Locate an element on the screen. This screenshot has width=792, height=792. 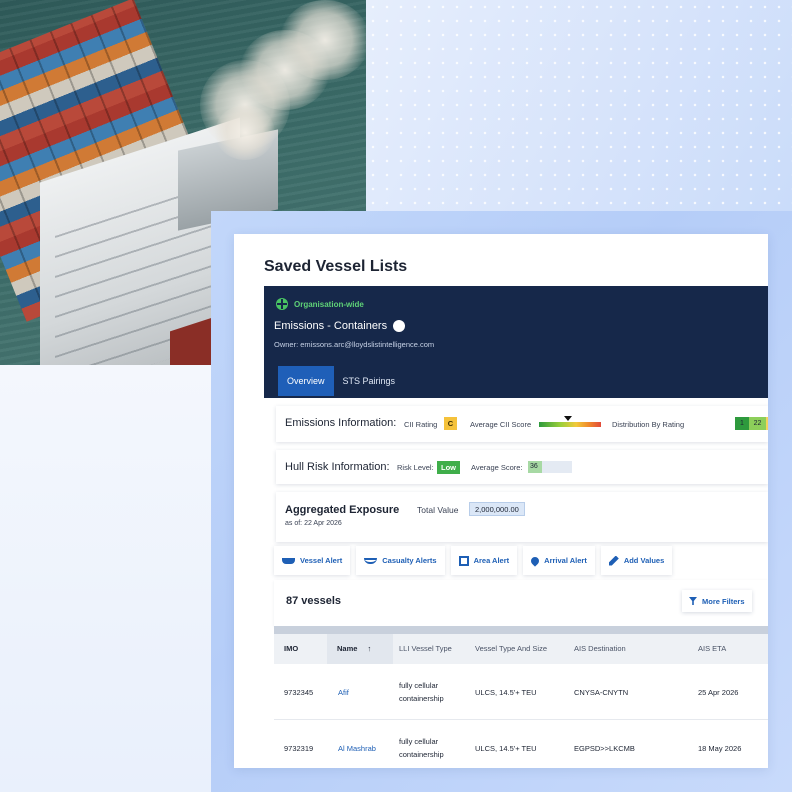
cell-name-link: Afif is located at coordinates (343, 692).